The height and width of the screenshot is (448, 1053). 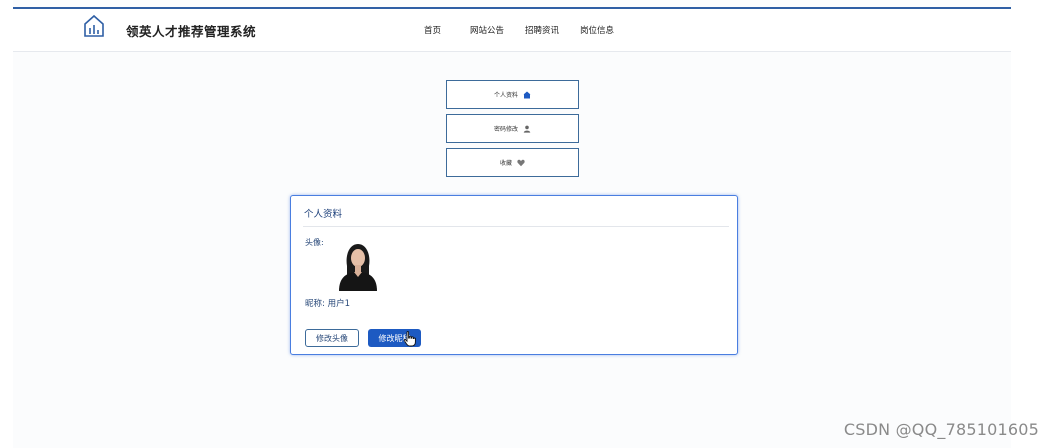 I want to click on building-chart-icon, so click(x=94, y=26).